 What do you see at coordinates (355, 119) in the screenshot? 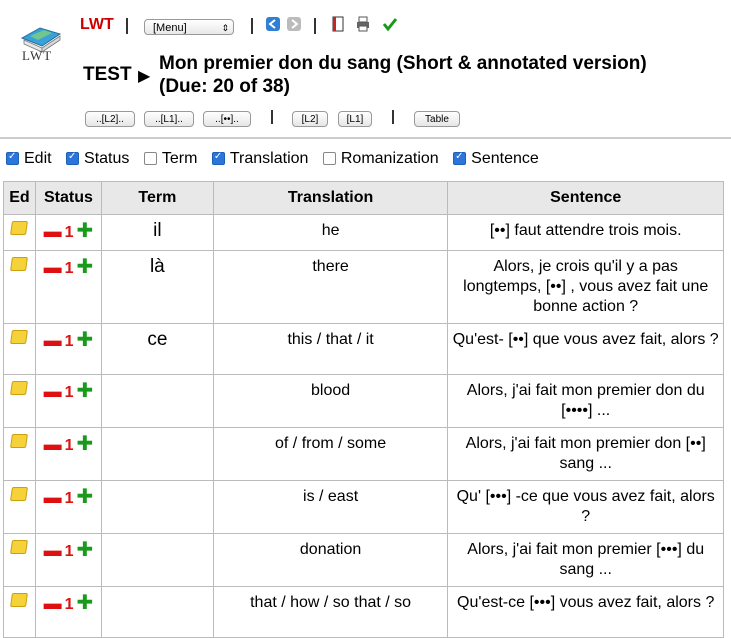
I see `test-l1-button: [L1]` at bounding box center [355, 119].